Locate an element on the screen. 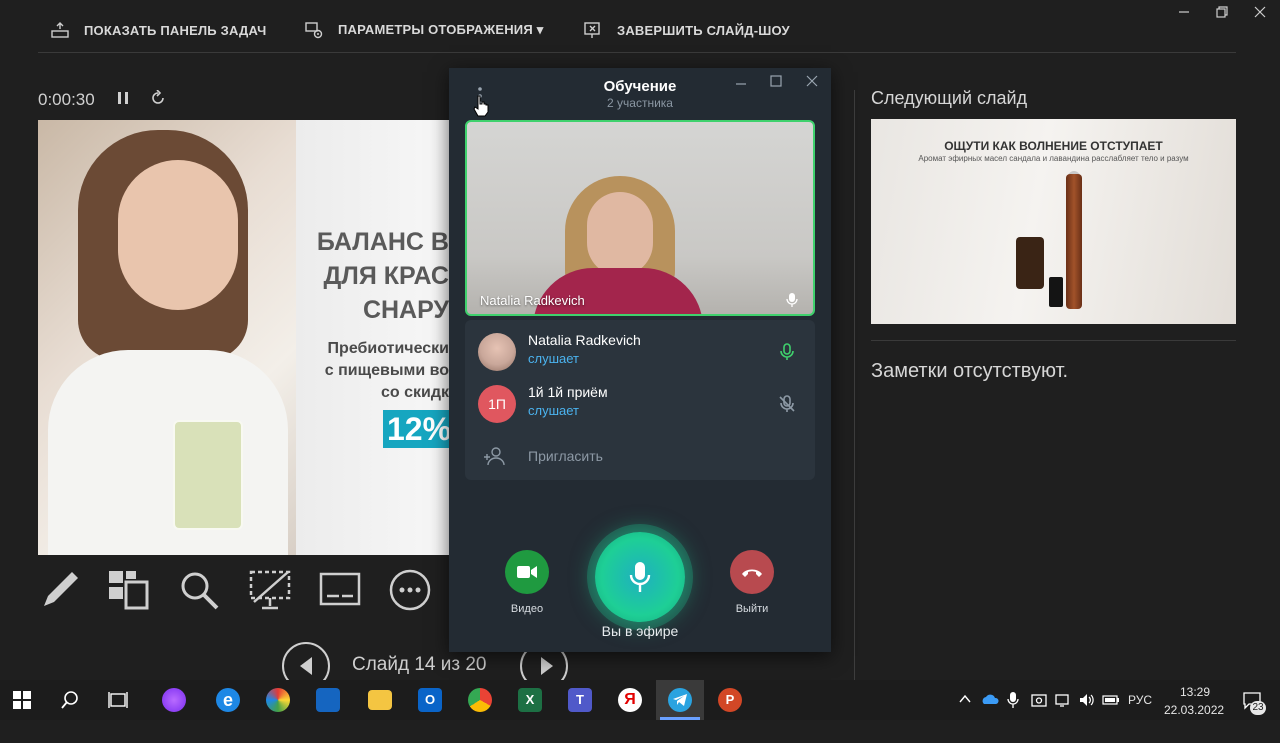  display-settings-icon is located at coordinates (314, 30).